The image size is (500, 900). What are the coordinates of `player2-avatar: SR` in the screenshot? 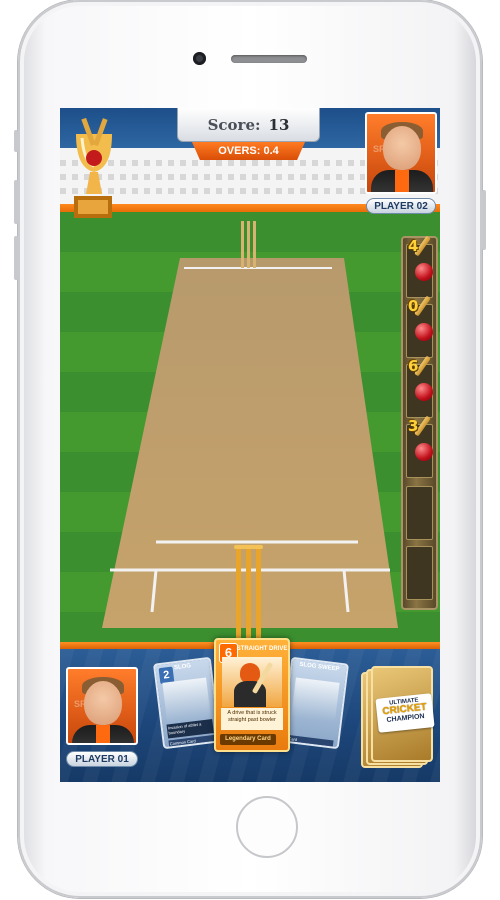 It's located at (401, 153).